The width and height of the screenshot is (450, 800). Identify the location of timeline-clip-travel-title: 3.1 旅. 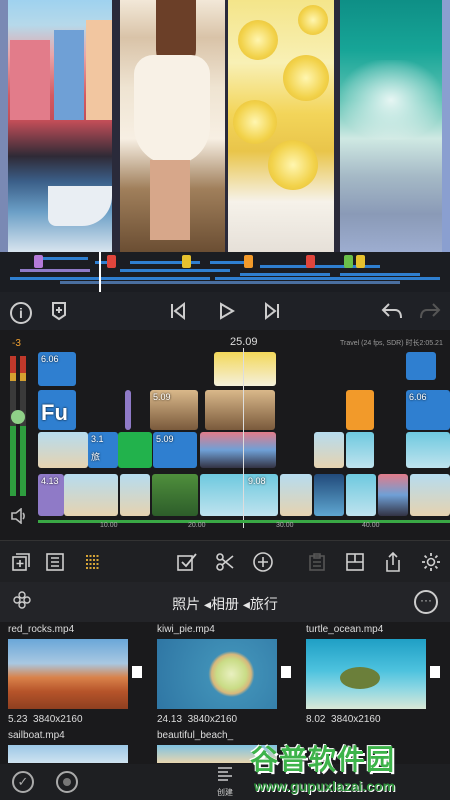
(103, 450).